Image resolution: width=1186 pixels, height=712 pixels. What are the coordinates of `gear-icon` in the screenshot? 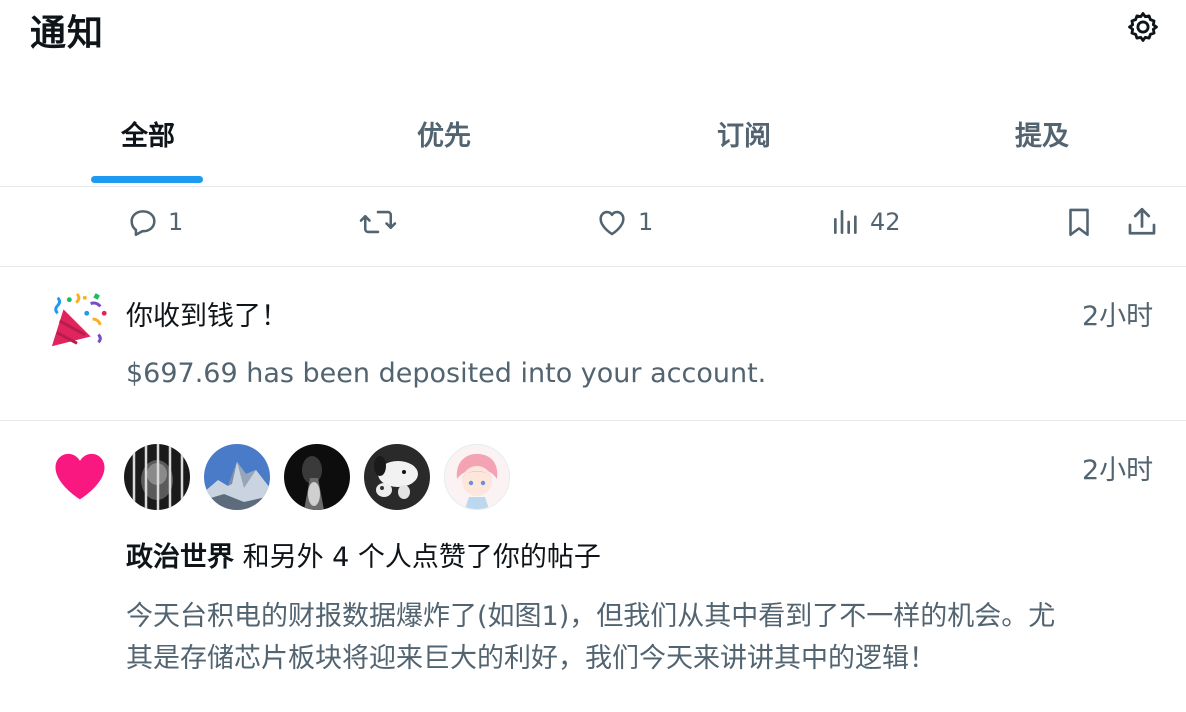 It's located at (1143, 27).